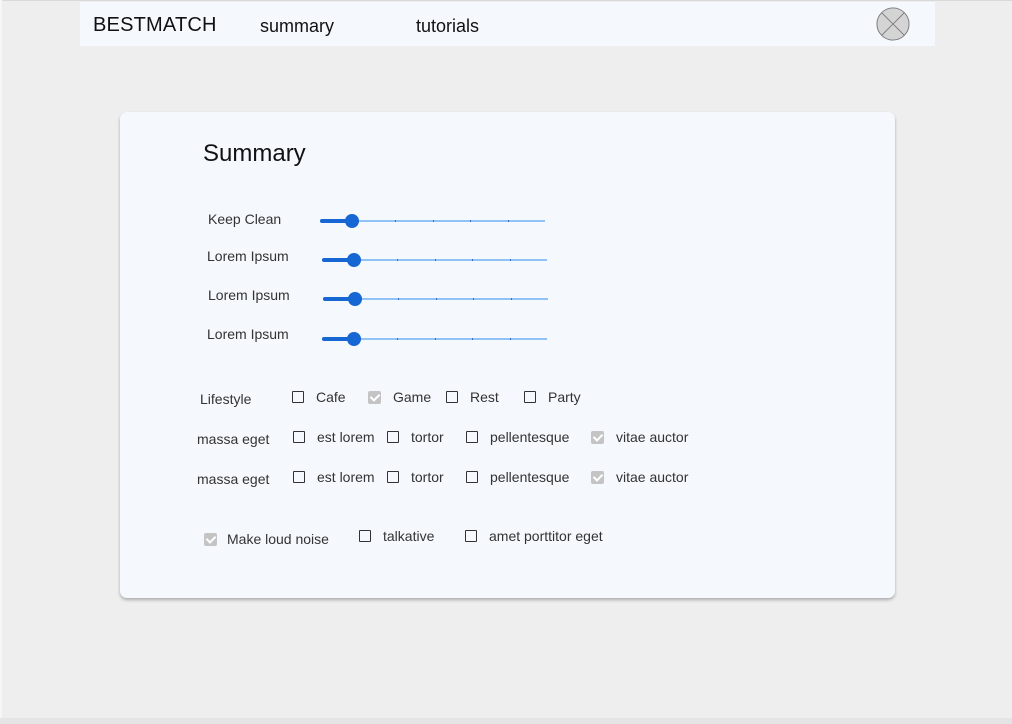  I want to click on checkbox-cafe: Cafe, so click(319, 397).